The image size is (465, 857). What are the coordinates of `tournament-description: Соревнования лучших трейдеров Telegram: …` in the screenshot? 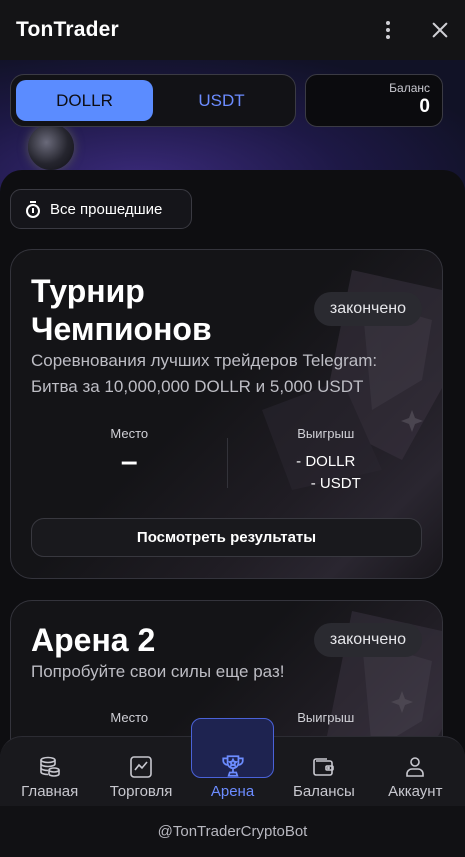 It's located at (204, 374).